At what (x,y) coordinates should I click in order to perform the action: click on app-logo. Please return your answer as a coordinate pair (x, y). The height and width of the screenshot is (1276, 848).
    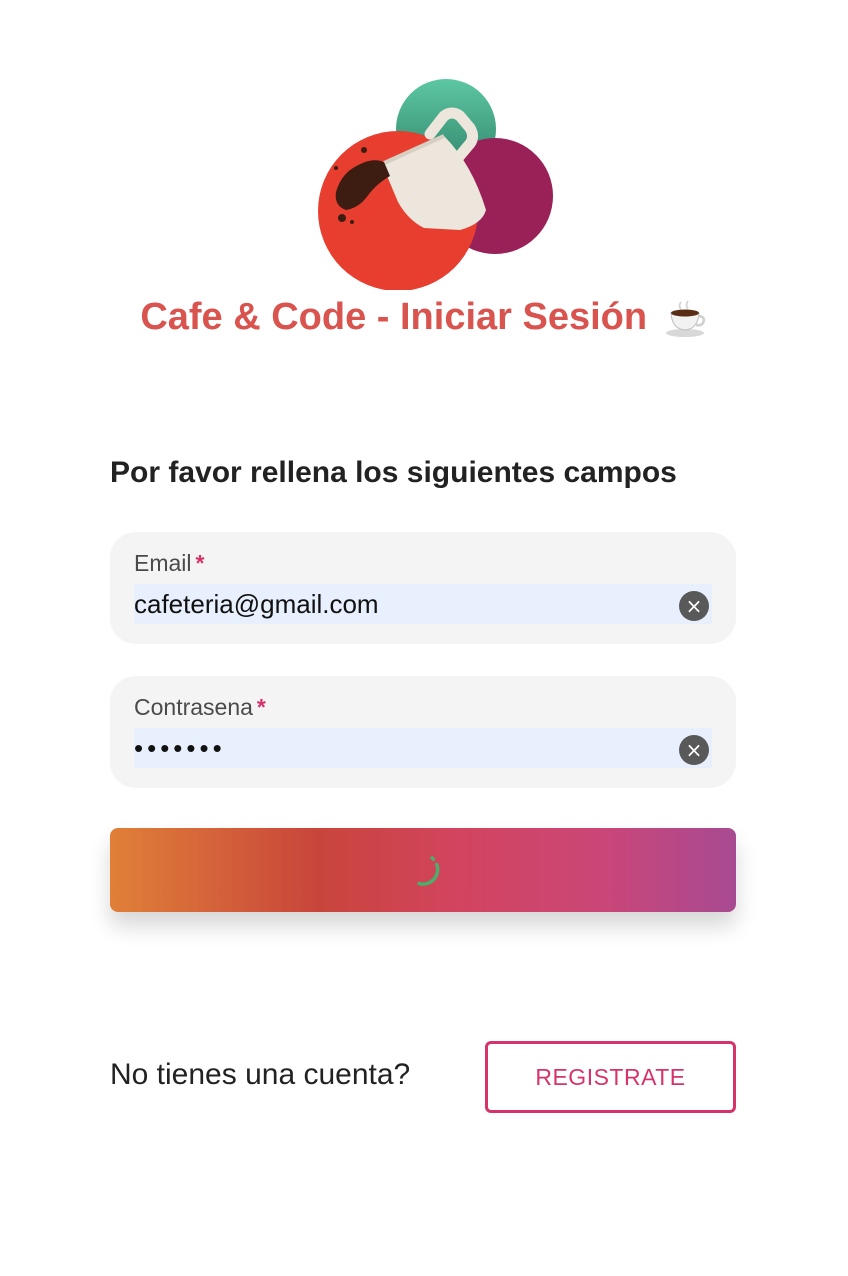
    Looking at the image, I should click on (437, 181).